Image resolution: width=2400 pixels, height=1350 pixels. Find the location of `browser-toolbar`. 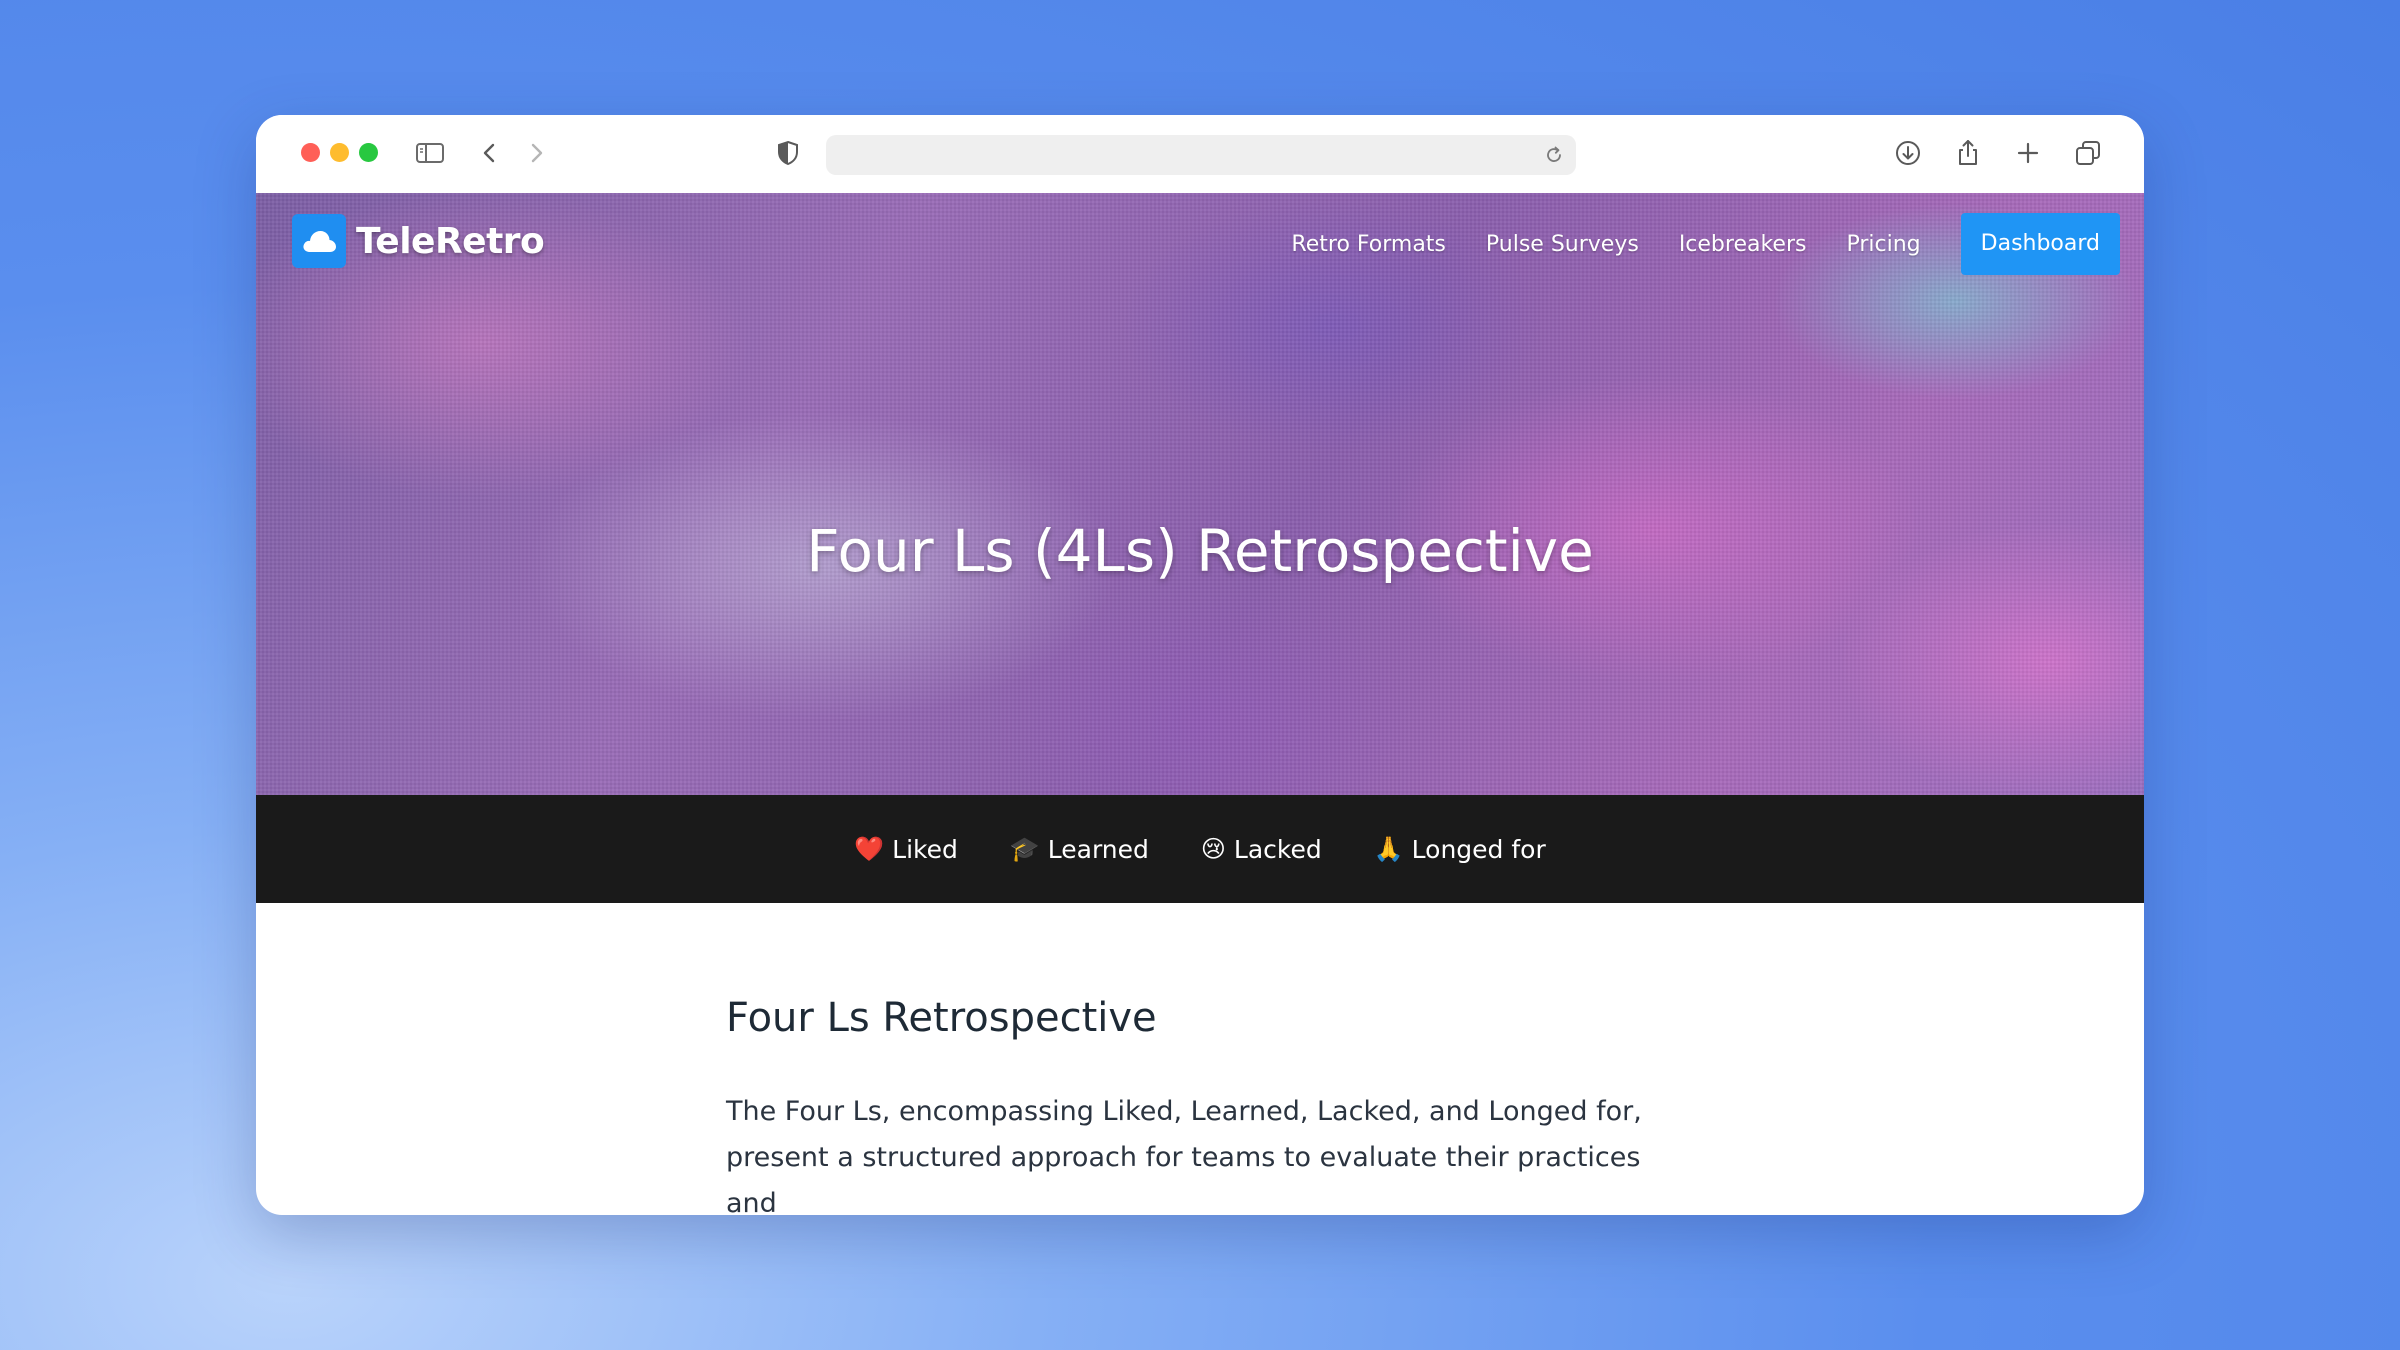

browser-toolbar is located at coordinates (1200, 154).